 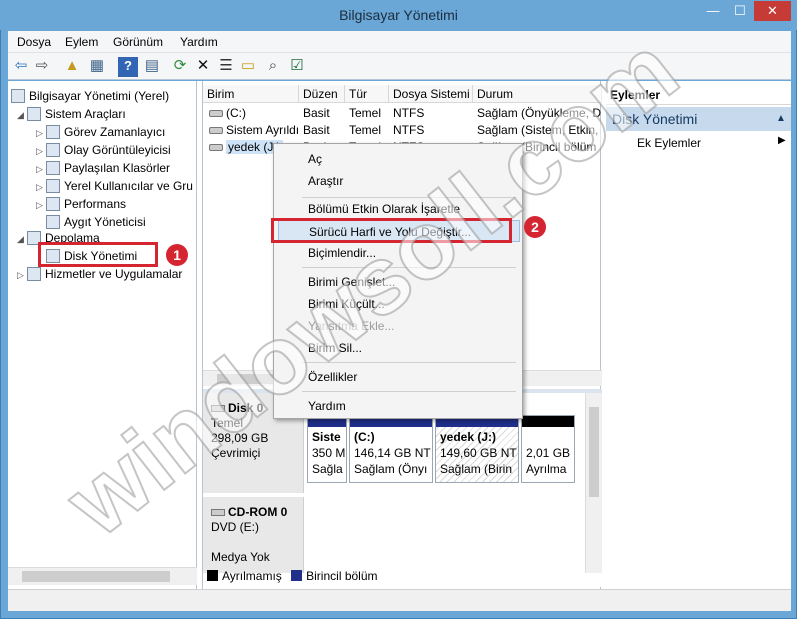 I want to click on menu-item-ac: Aç, so click(x=399, y=159).